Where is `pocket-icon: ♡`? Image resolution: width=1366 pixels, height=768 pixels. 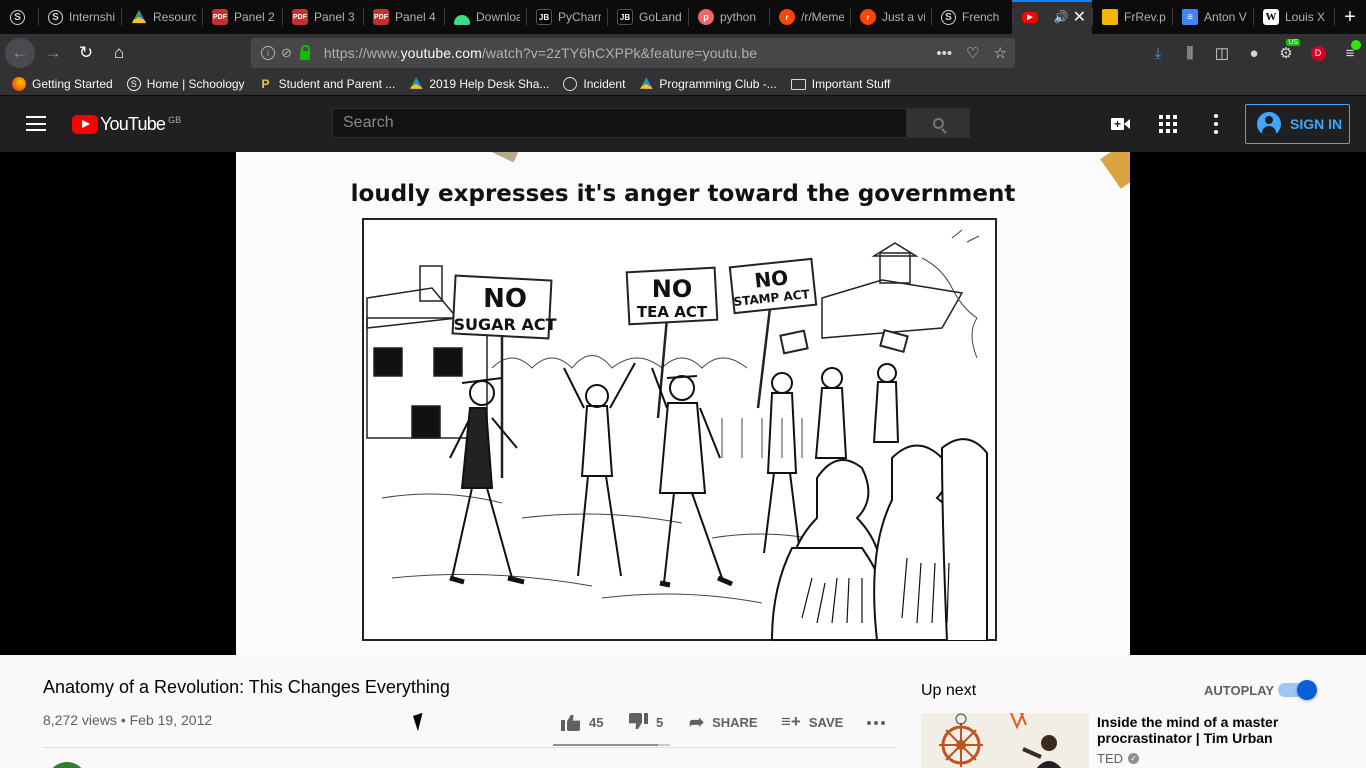
pocket-icon: ♡ is located at coordinates (972, 53).